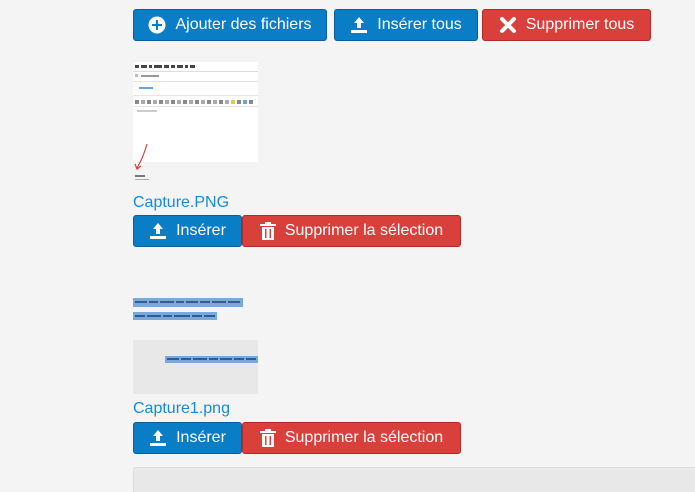  What do you see at coordinates (243, 24) in the screenshot?
I see `add-files-label: Ajouter des fichiers` at bounding box center [243, 24].